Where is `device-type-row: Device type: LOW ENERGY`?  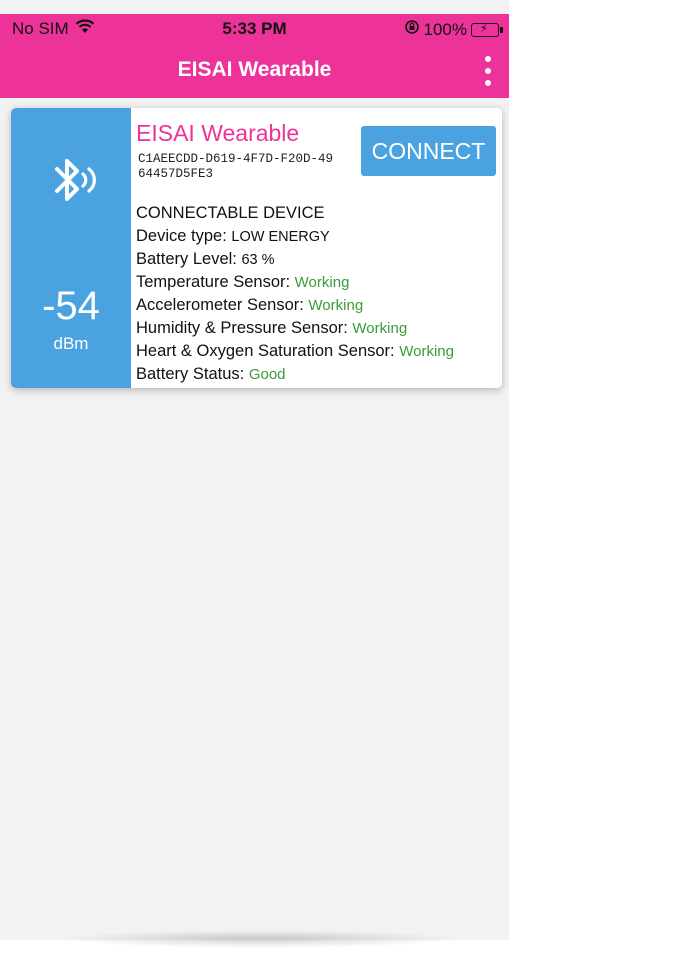 device-type-row: Device type: LOW ENERGY is located at coordinates (295, 236).